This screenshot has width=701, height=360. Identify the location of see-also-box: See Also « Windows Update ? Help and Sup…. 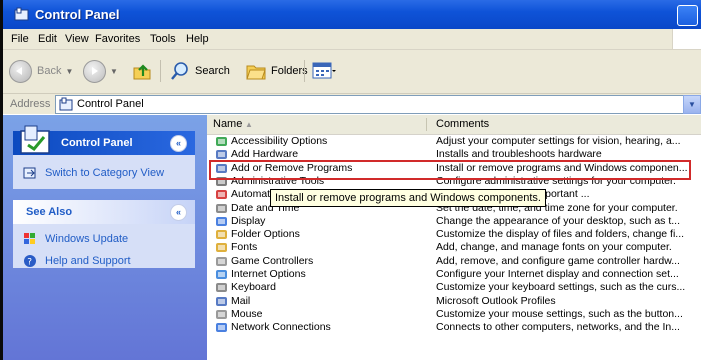
(104, 234).